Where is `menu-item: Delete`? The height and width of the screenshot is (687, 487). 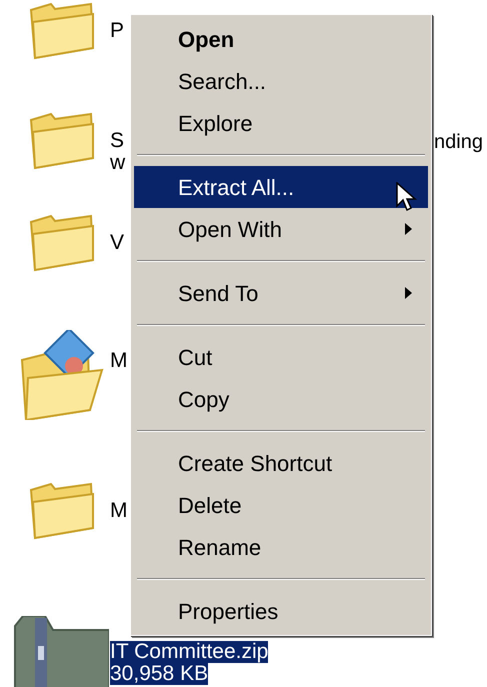
menu-item: Delete is located at coordinates (281, 505).